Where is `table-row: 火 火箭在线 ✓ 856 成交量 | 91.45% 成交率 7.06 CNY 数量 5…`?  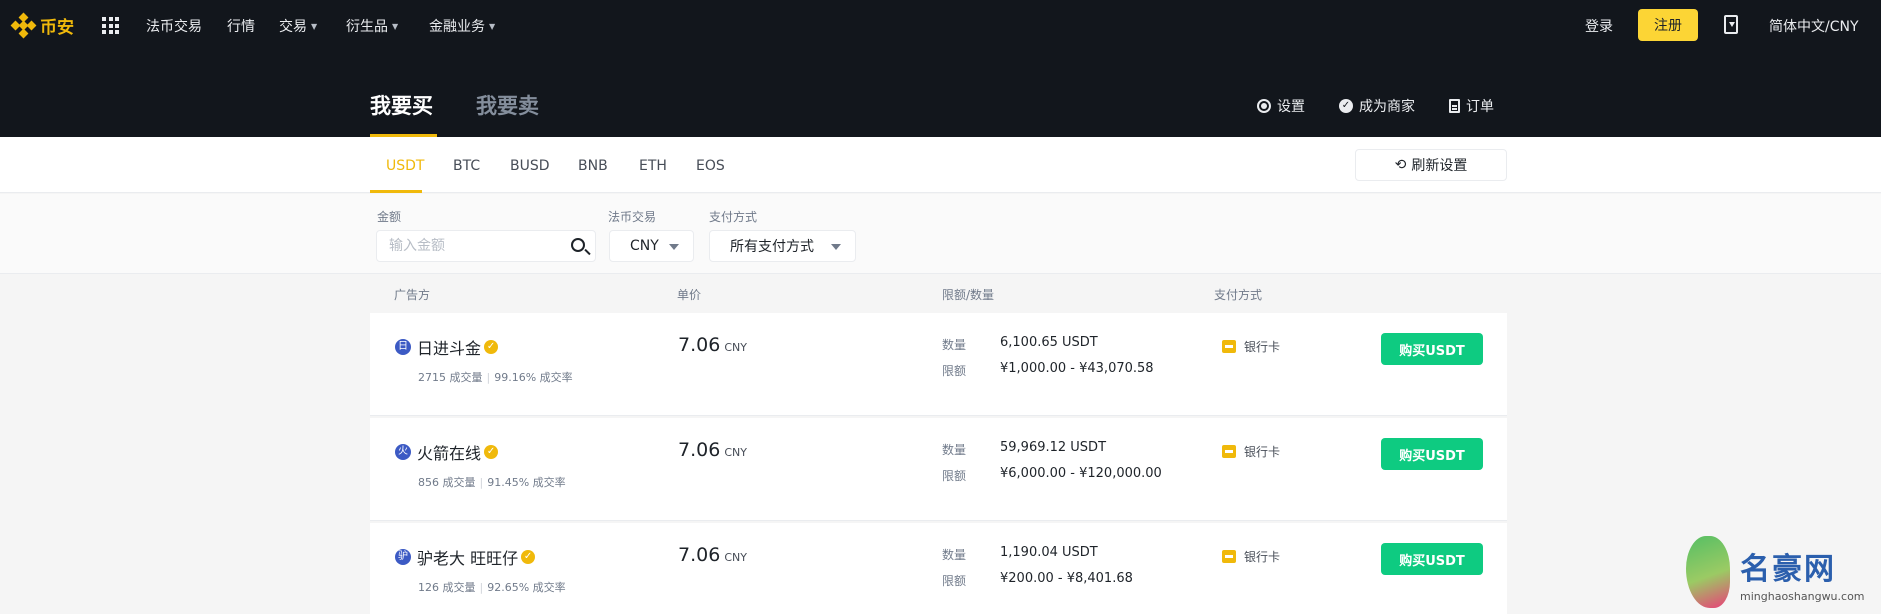 table-row: 火 火箭在线 ✓ 856 成交量 | 91.45% 成交率 7.06 CNY 数量 5… is located at coordinates (938, 469).